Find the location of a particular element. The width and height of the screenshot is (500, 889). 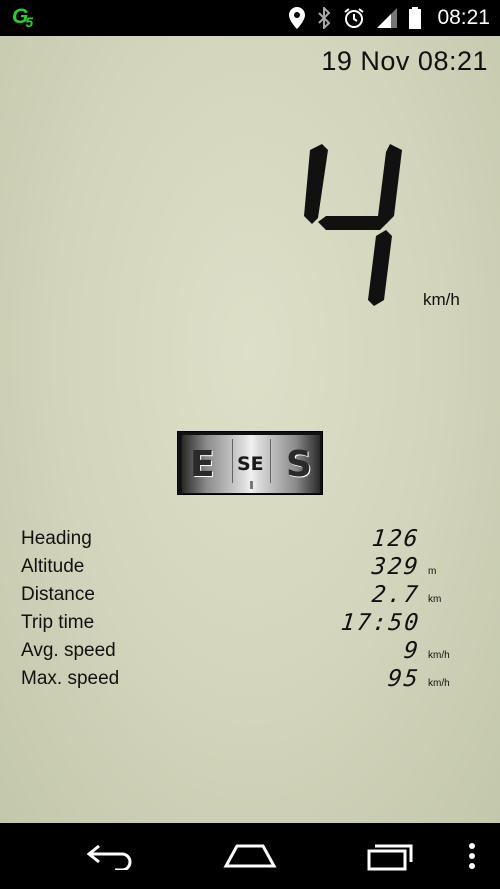

home-icon is located at coordinates (250, 856).